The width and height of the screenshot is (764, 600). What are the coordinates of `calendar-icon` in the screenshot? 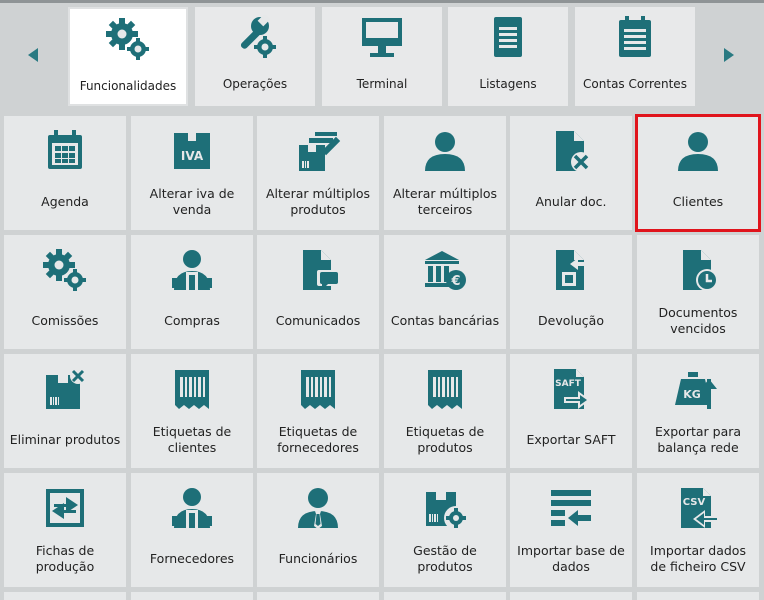 It's located at (65, 151).